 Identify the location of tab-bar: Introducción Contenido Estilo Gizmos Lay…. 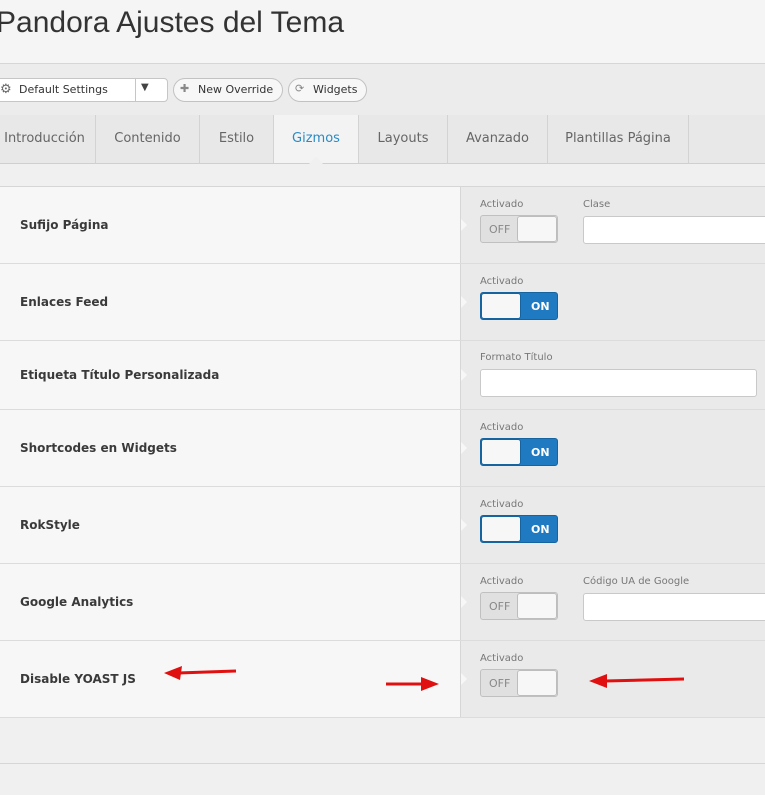
(382, 139).